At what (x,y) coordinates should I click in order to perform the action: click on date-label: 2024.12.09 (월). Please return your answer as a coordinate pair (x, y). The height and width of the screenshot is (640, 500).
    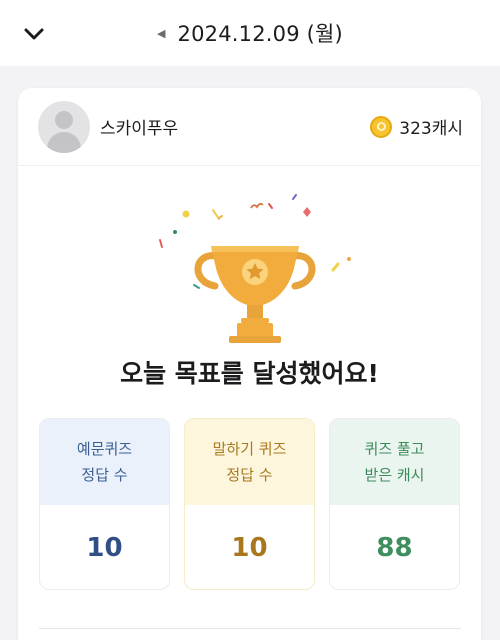
    Looking at the image, I should click on (260, 34).